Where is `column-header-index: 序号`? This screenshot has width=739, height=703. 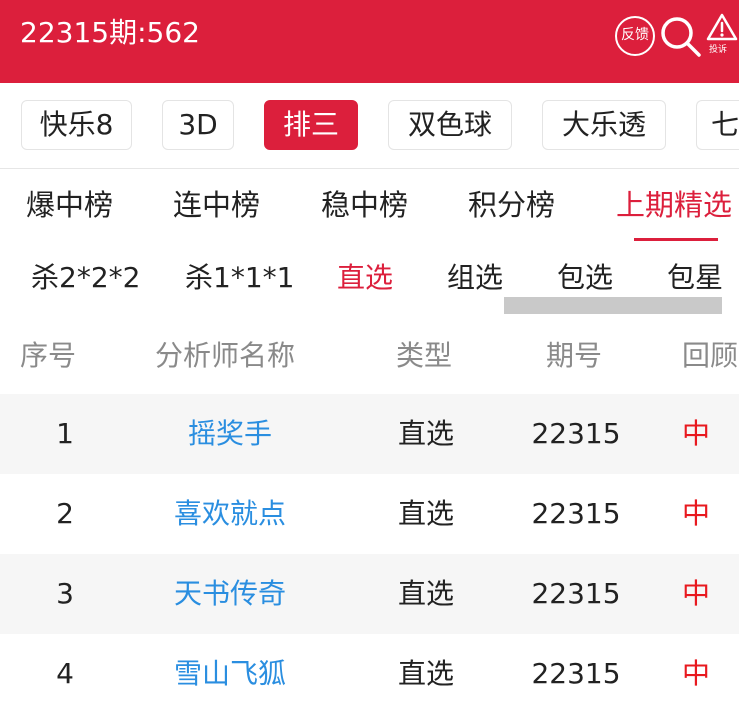
column-header-index: 序号 is located at coordinates (48, 355).